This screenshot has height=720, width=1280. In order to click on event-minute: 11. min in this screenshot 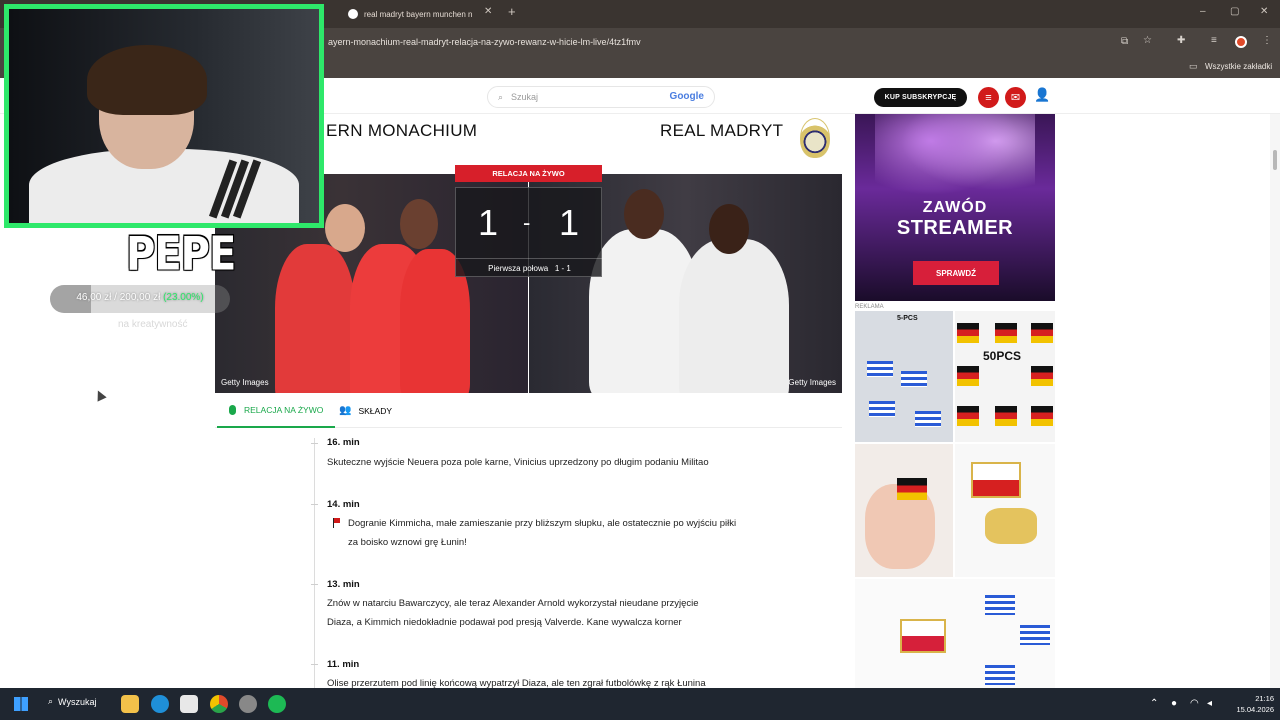, I will do `click(343, 664)`.